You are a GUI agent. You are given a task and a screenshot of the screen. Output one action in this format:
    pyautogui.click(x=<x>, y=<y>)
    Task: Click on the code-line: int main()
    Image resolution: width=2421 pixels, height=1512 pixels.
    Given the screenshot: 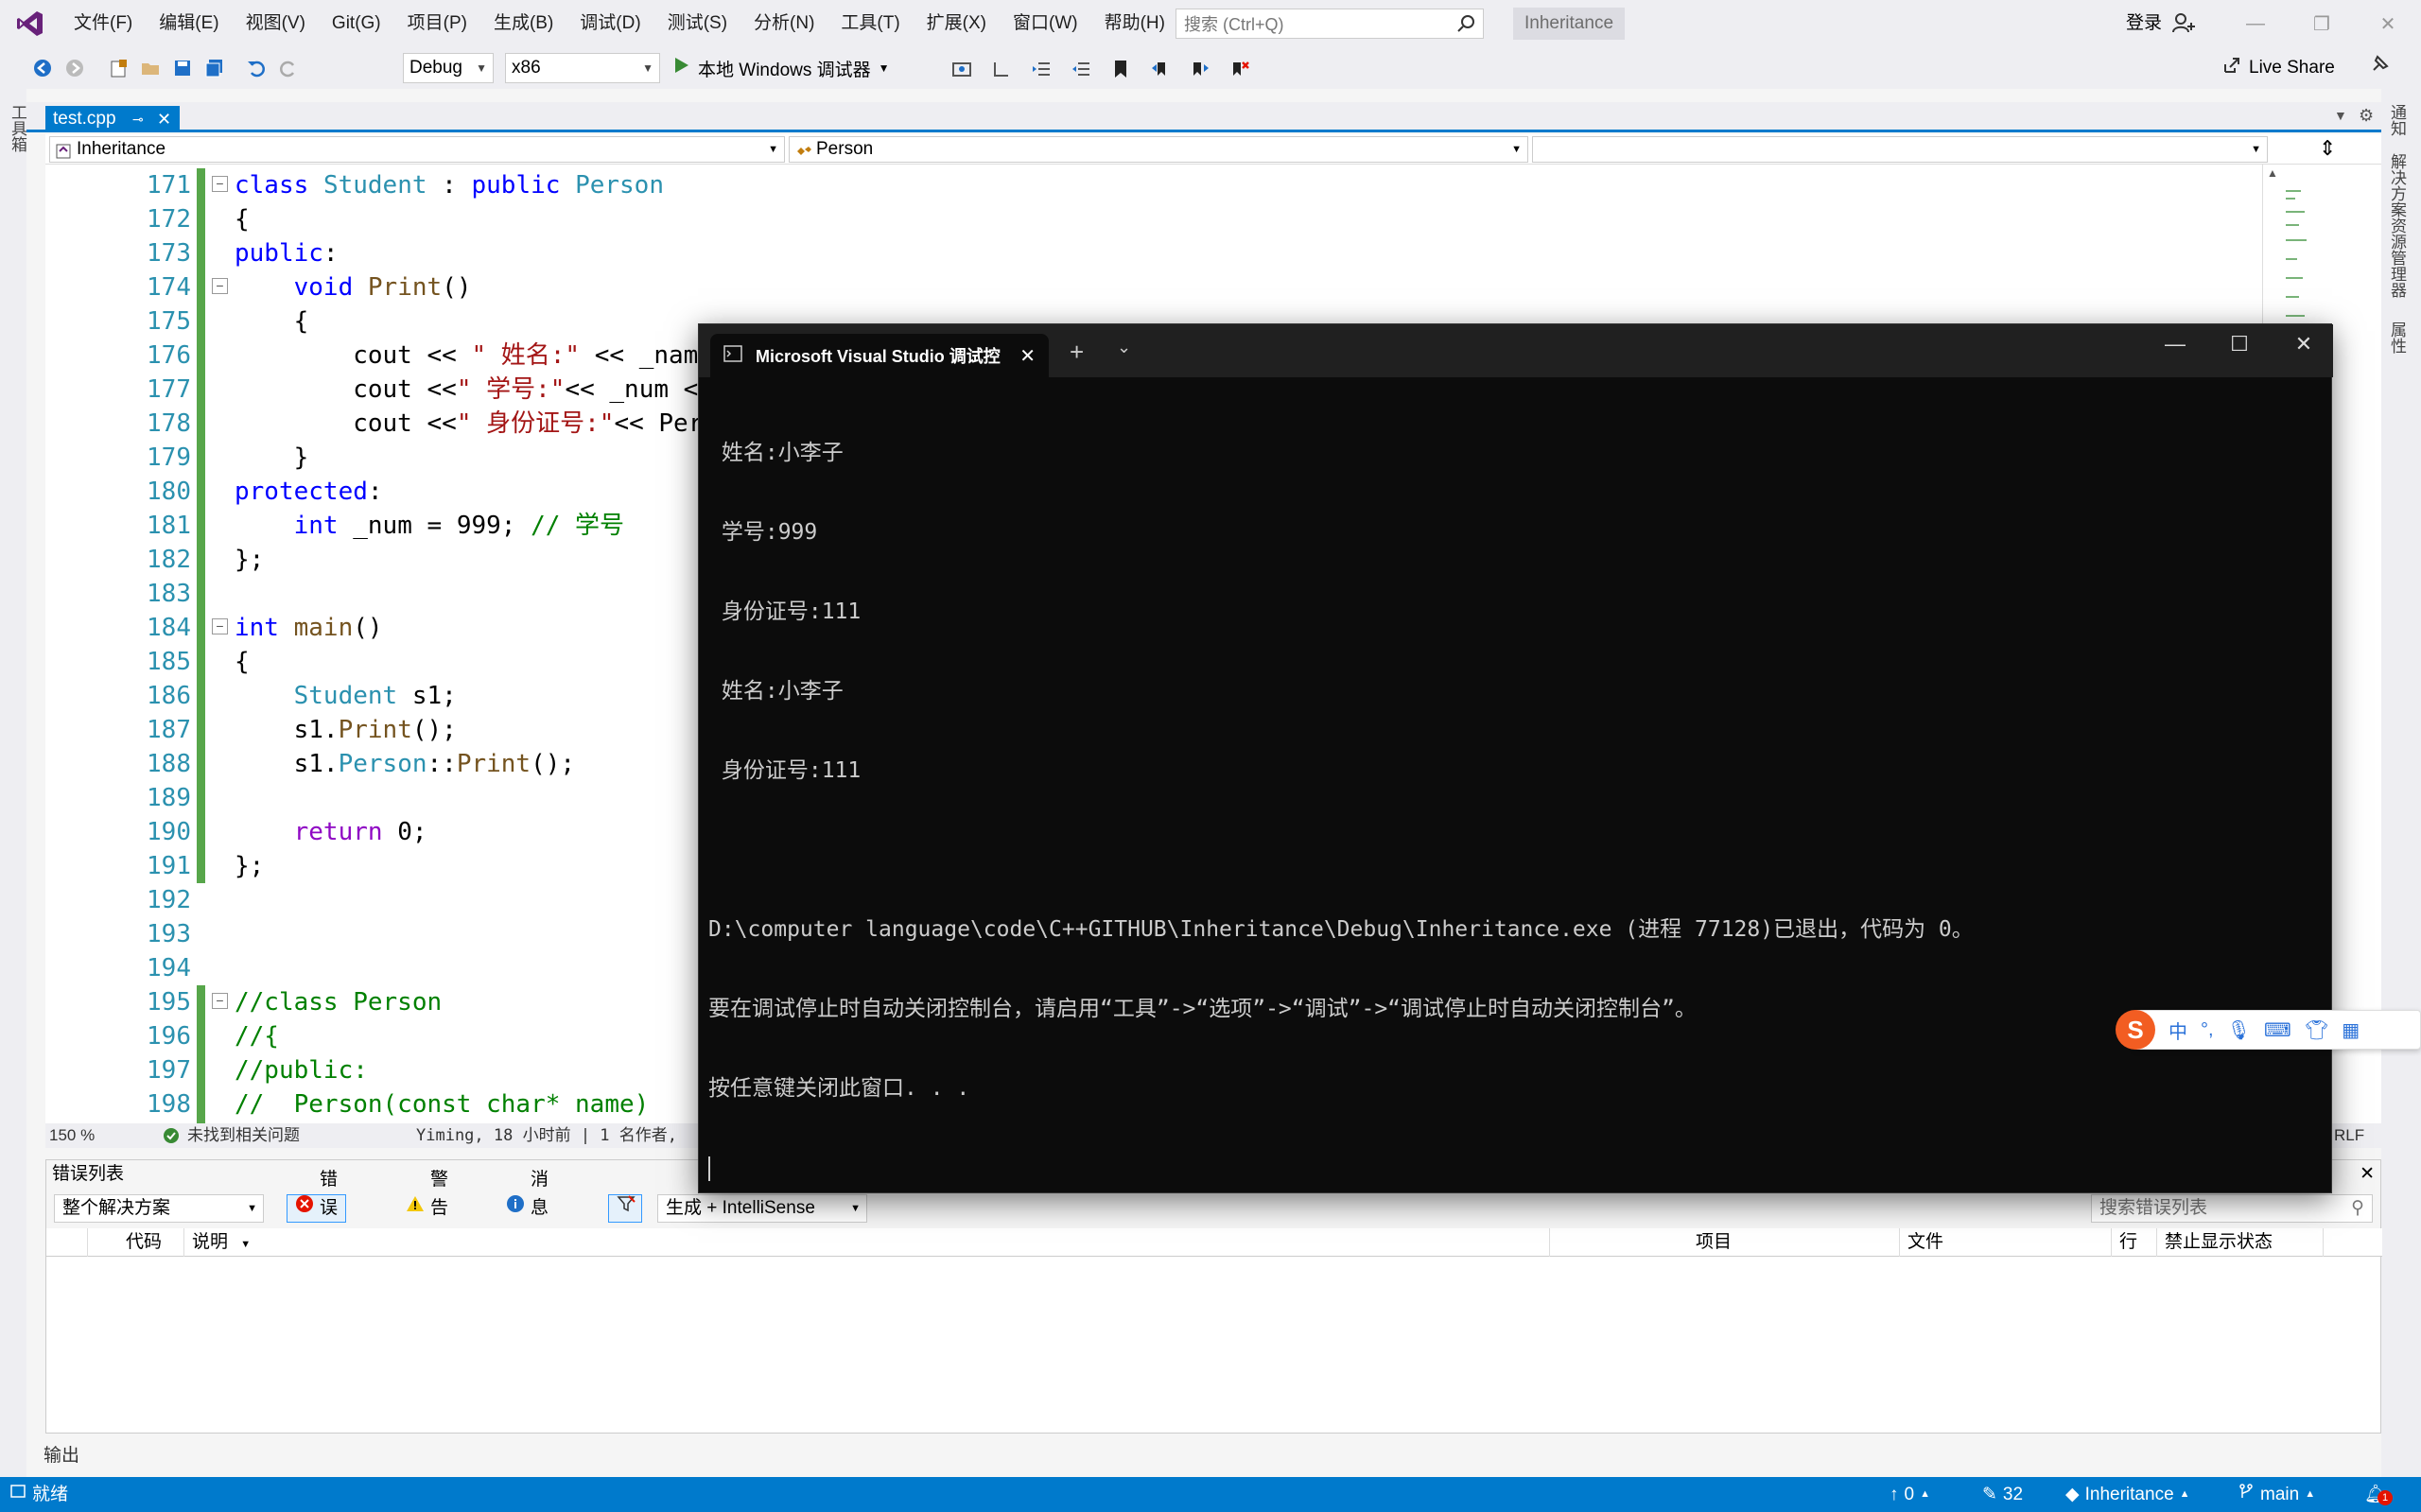 What is the action you would take?
    pyautogui.click(x=309, y=628)
    